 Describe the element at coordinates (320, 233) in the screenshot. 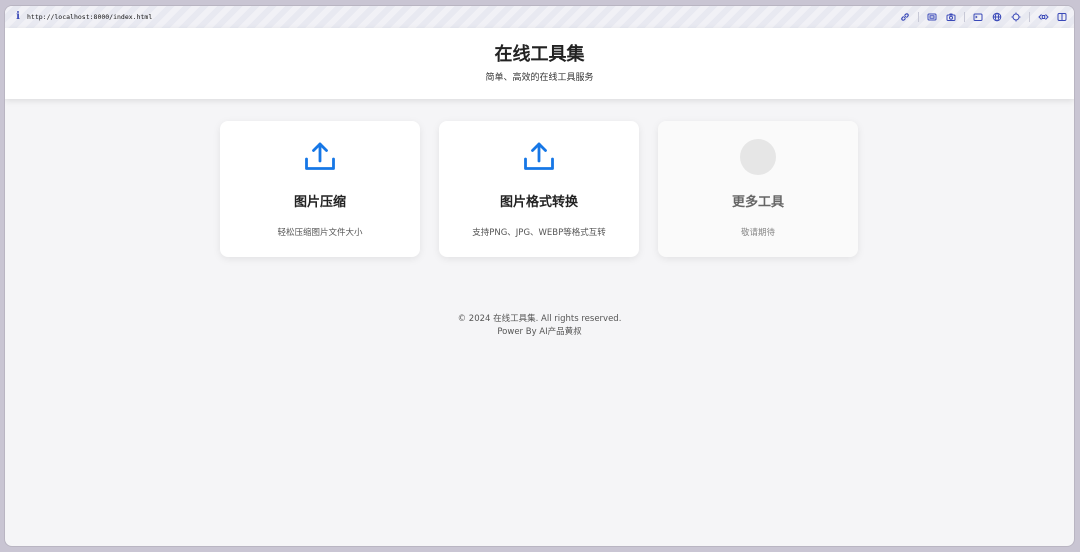

I see `tool-card-description: 轻松压缩图片文件大小` at that location.